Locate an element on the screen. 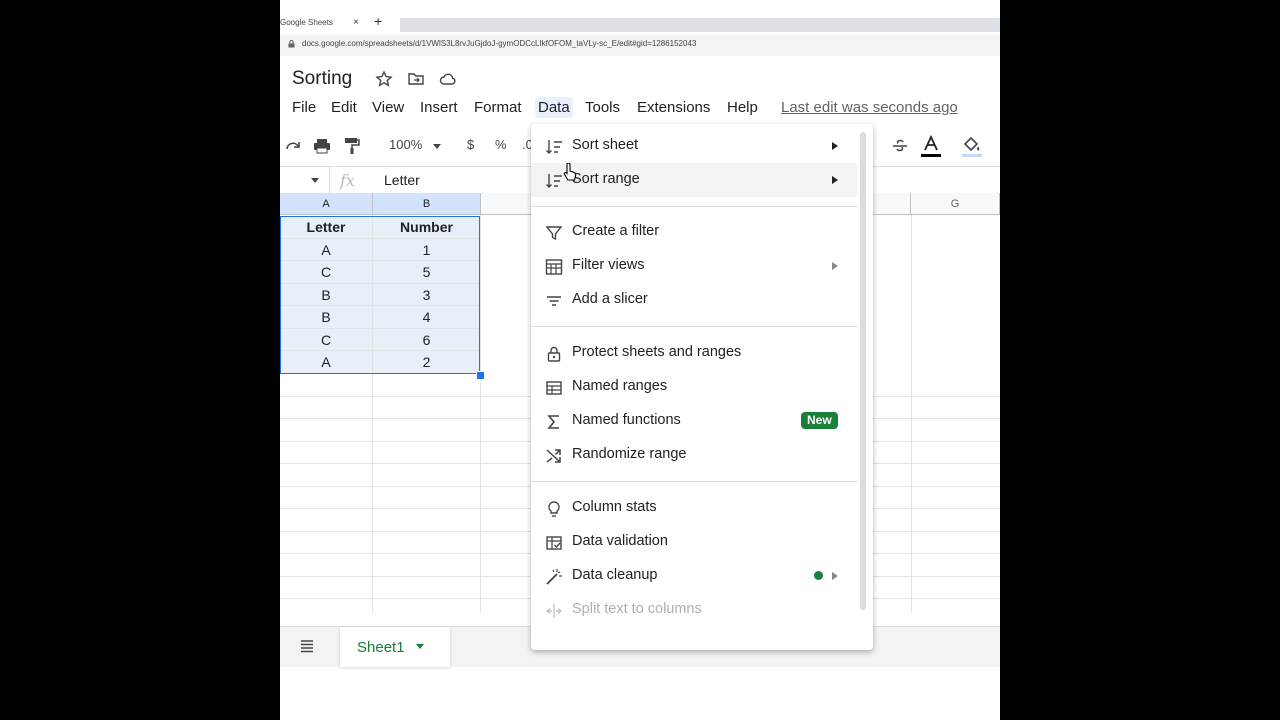 The width and height of the screenshot is (1280, 720). print-icon is located at coordinates (322, 146).